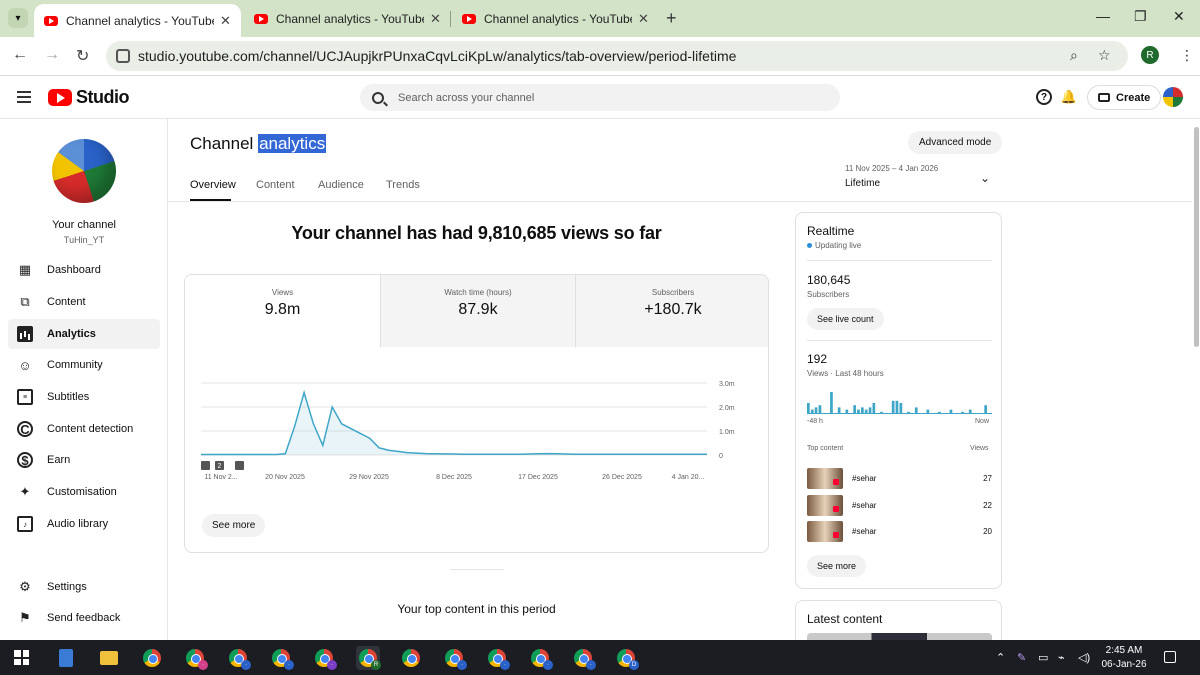  Describe the element at coordinates (1043, 657) in the screenshot. I see `battery-icon: ▭` at that location.